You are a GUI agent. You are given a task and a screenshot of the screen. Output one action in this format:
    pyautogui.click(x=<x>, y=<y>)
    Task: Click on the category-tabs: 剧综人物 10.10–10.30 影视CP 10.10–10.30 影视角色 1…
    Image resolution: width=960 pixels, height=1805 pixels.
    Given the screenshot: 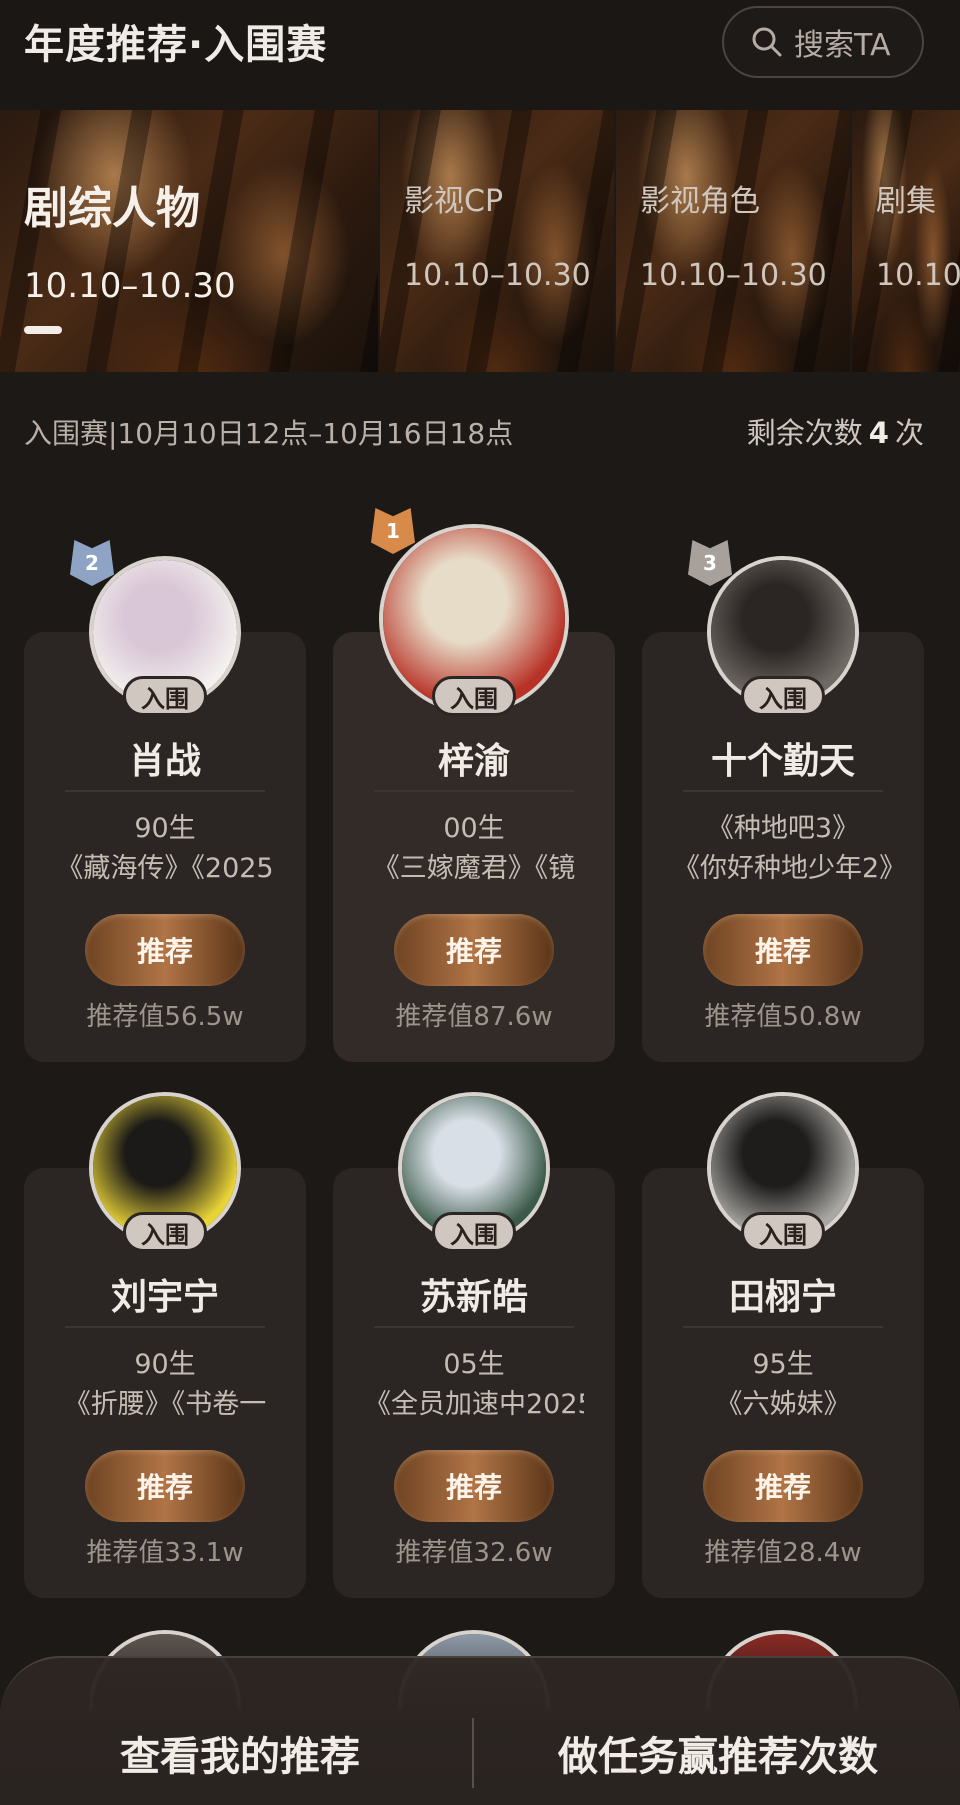 What is the action you would take?
    pyautogui.click(x=480, y=241)
    